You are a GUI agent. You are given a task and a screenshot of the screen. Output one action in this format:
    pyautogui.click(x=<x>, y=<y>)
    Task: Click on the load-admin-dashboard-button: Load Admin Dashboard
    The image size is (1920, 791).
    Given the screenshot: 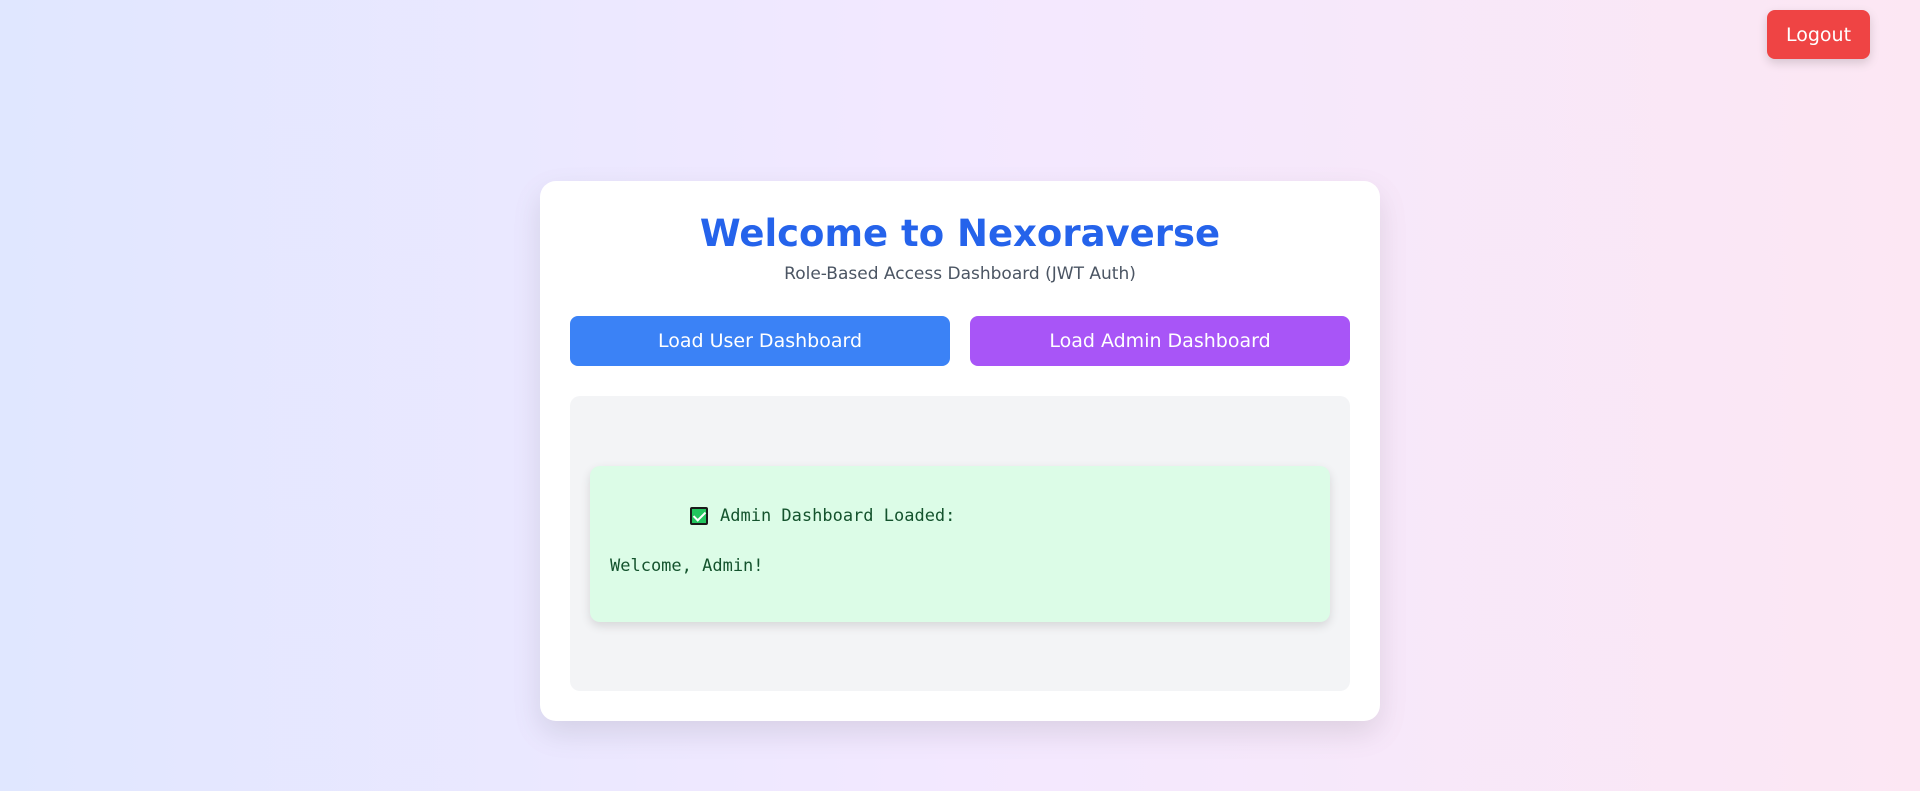 What is the action you would take?
    pyautogui.click(x=1160, y=341)
    